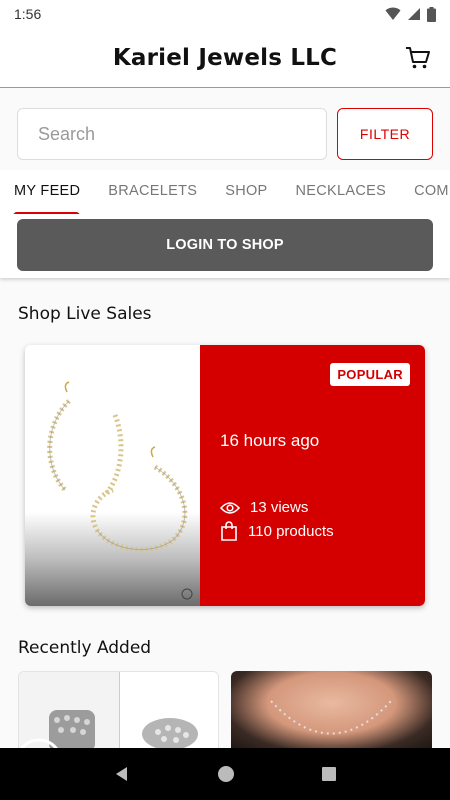 The height and width of the screenshot is (800, 450). What do you see at coordinates (425, 191) in the screenshot?
I see `tab-com: COM` at bounding box center [425, 191].